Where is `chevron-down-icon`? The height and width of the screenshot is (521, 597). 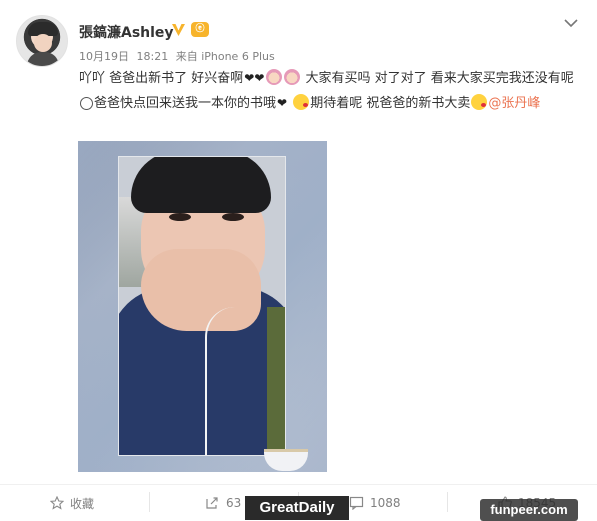 chevron-down-icon is located at coordinates (571, 23).